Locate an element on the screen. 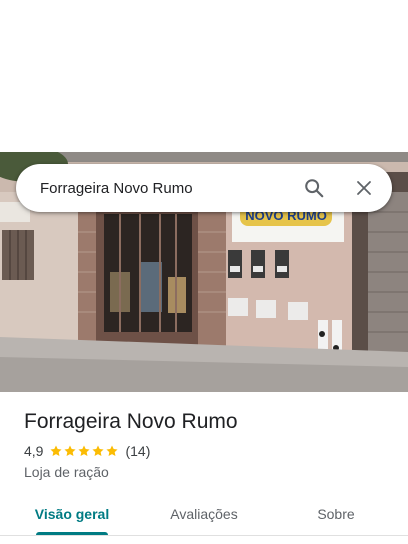 The height and width of the screenshot is (544, 408). review-count: (14) is located at coordinates (137, 451).